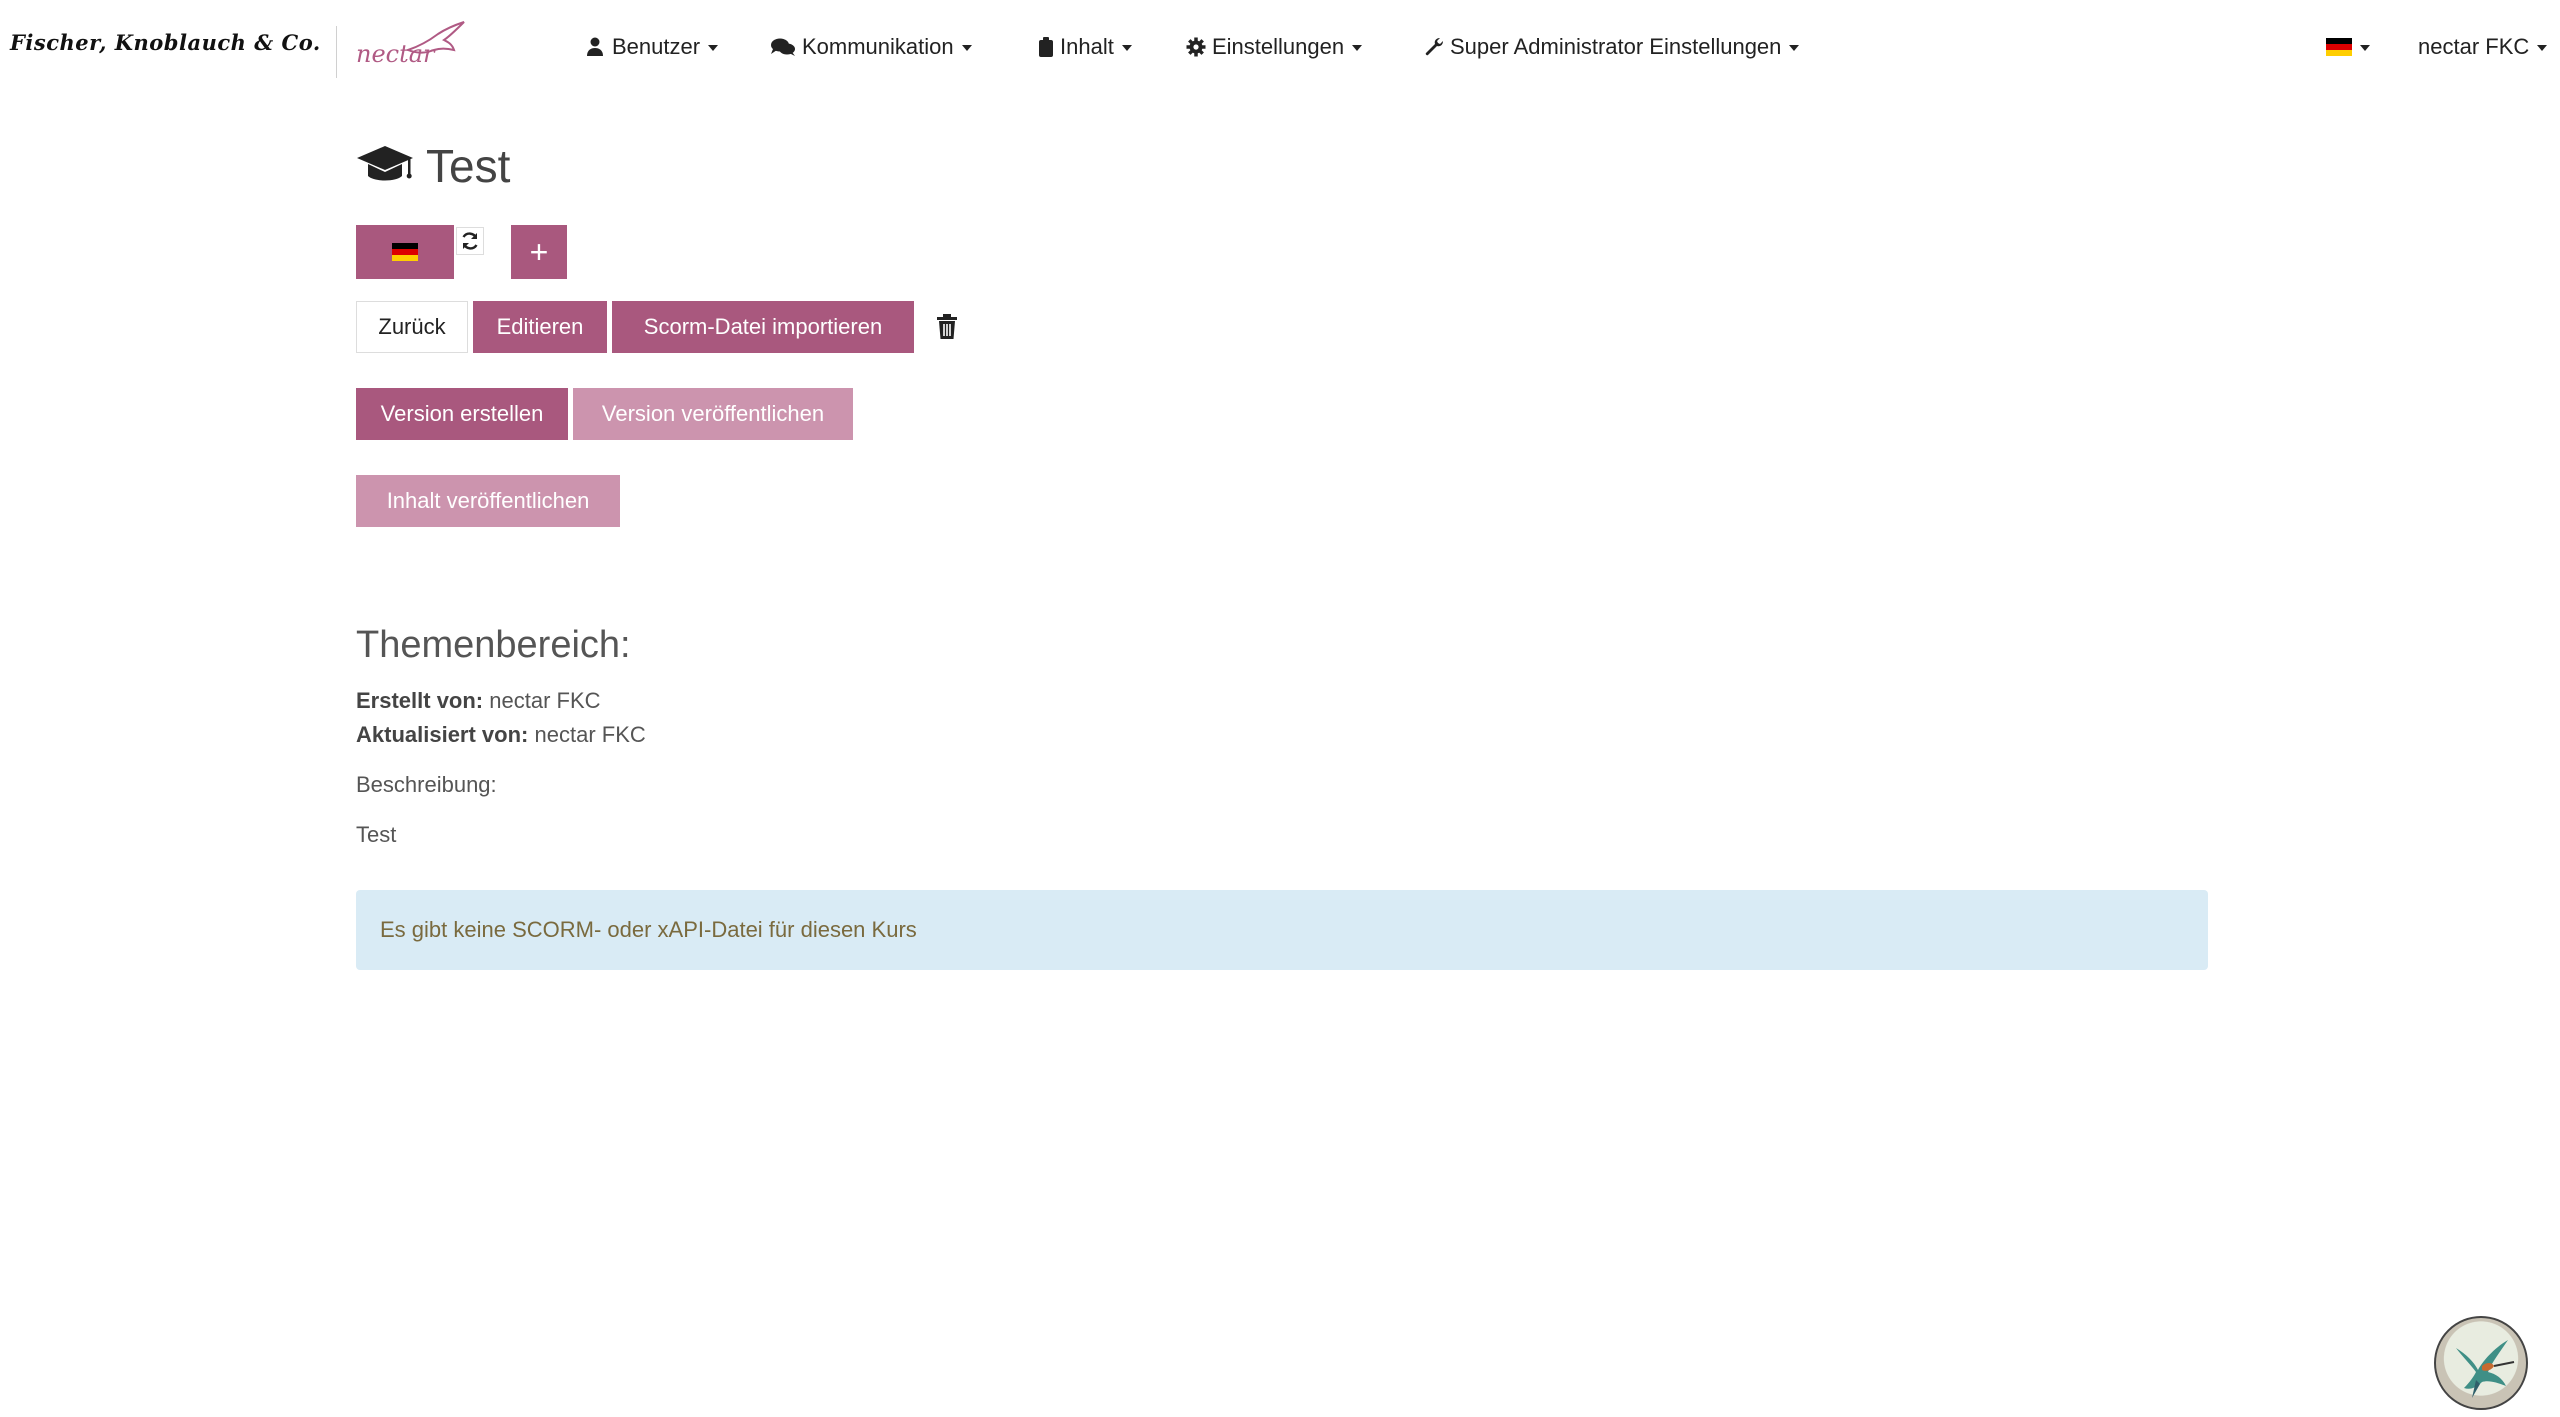 Image resolution: width=2560 pixels, height=1417 pixels. What do you see at coordinates (590, 734) in the screenshot?
I see `updated-by-value: nectar FKC` at bounding box center [590, 734].